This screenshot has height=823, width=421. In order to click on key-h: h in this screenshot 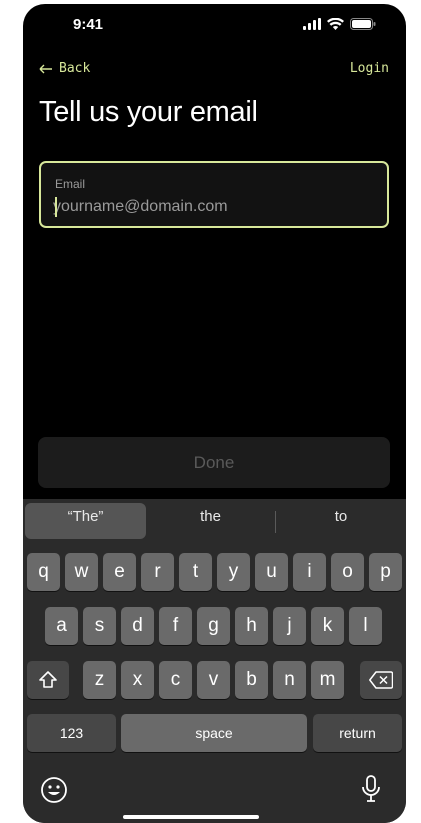, I will do `click(251, 626)`.